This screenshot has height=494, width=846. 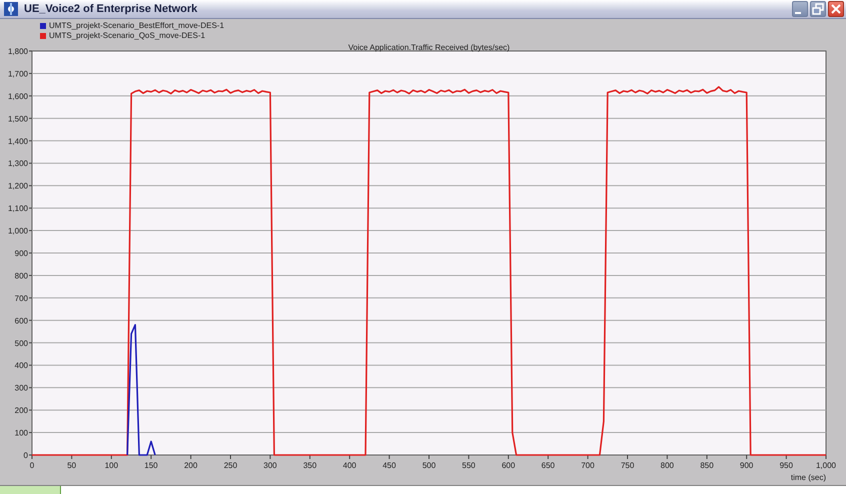 I want to click on legend-label: UMTS_projekt-Scenario_QoS_move-DES-1, so click(x=127, y=36).